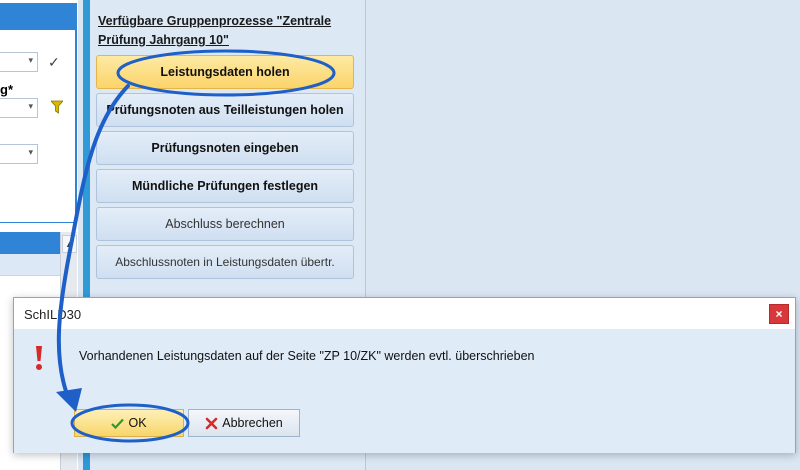 The width and height of the screenshot is (800, 470). I want to click on table-row, so click(30, 265).